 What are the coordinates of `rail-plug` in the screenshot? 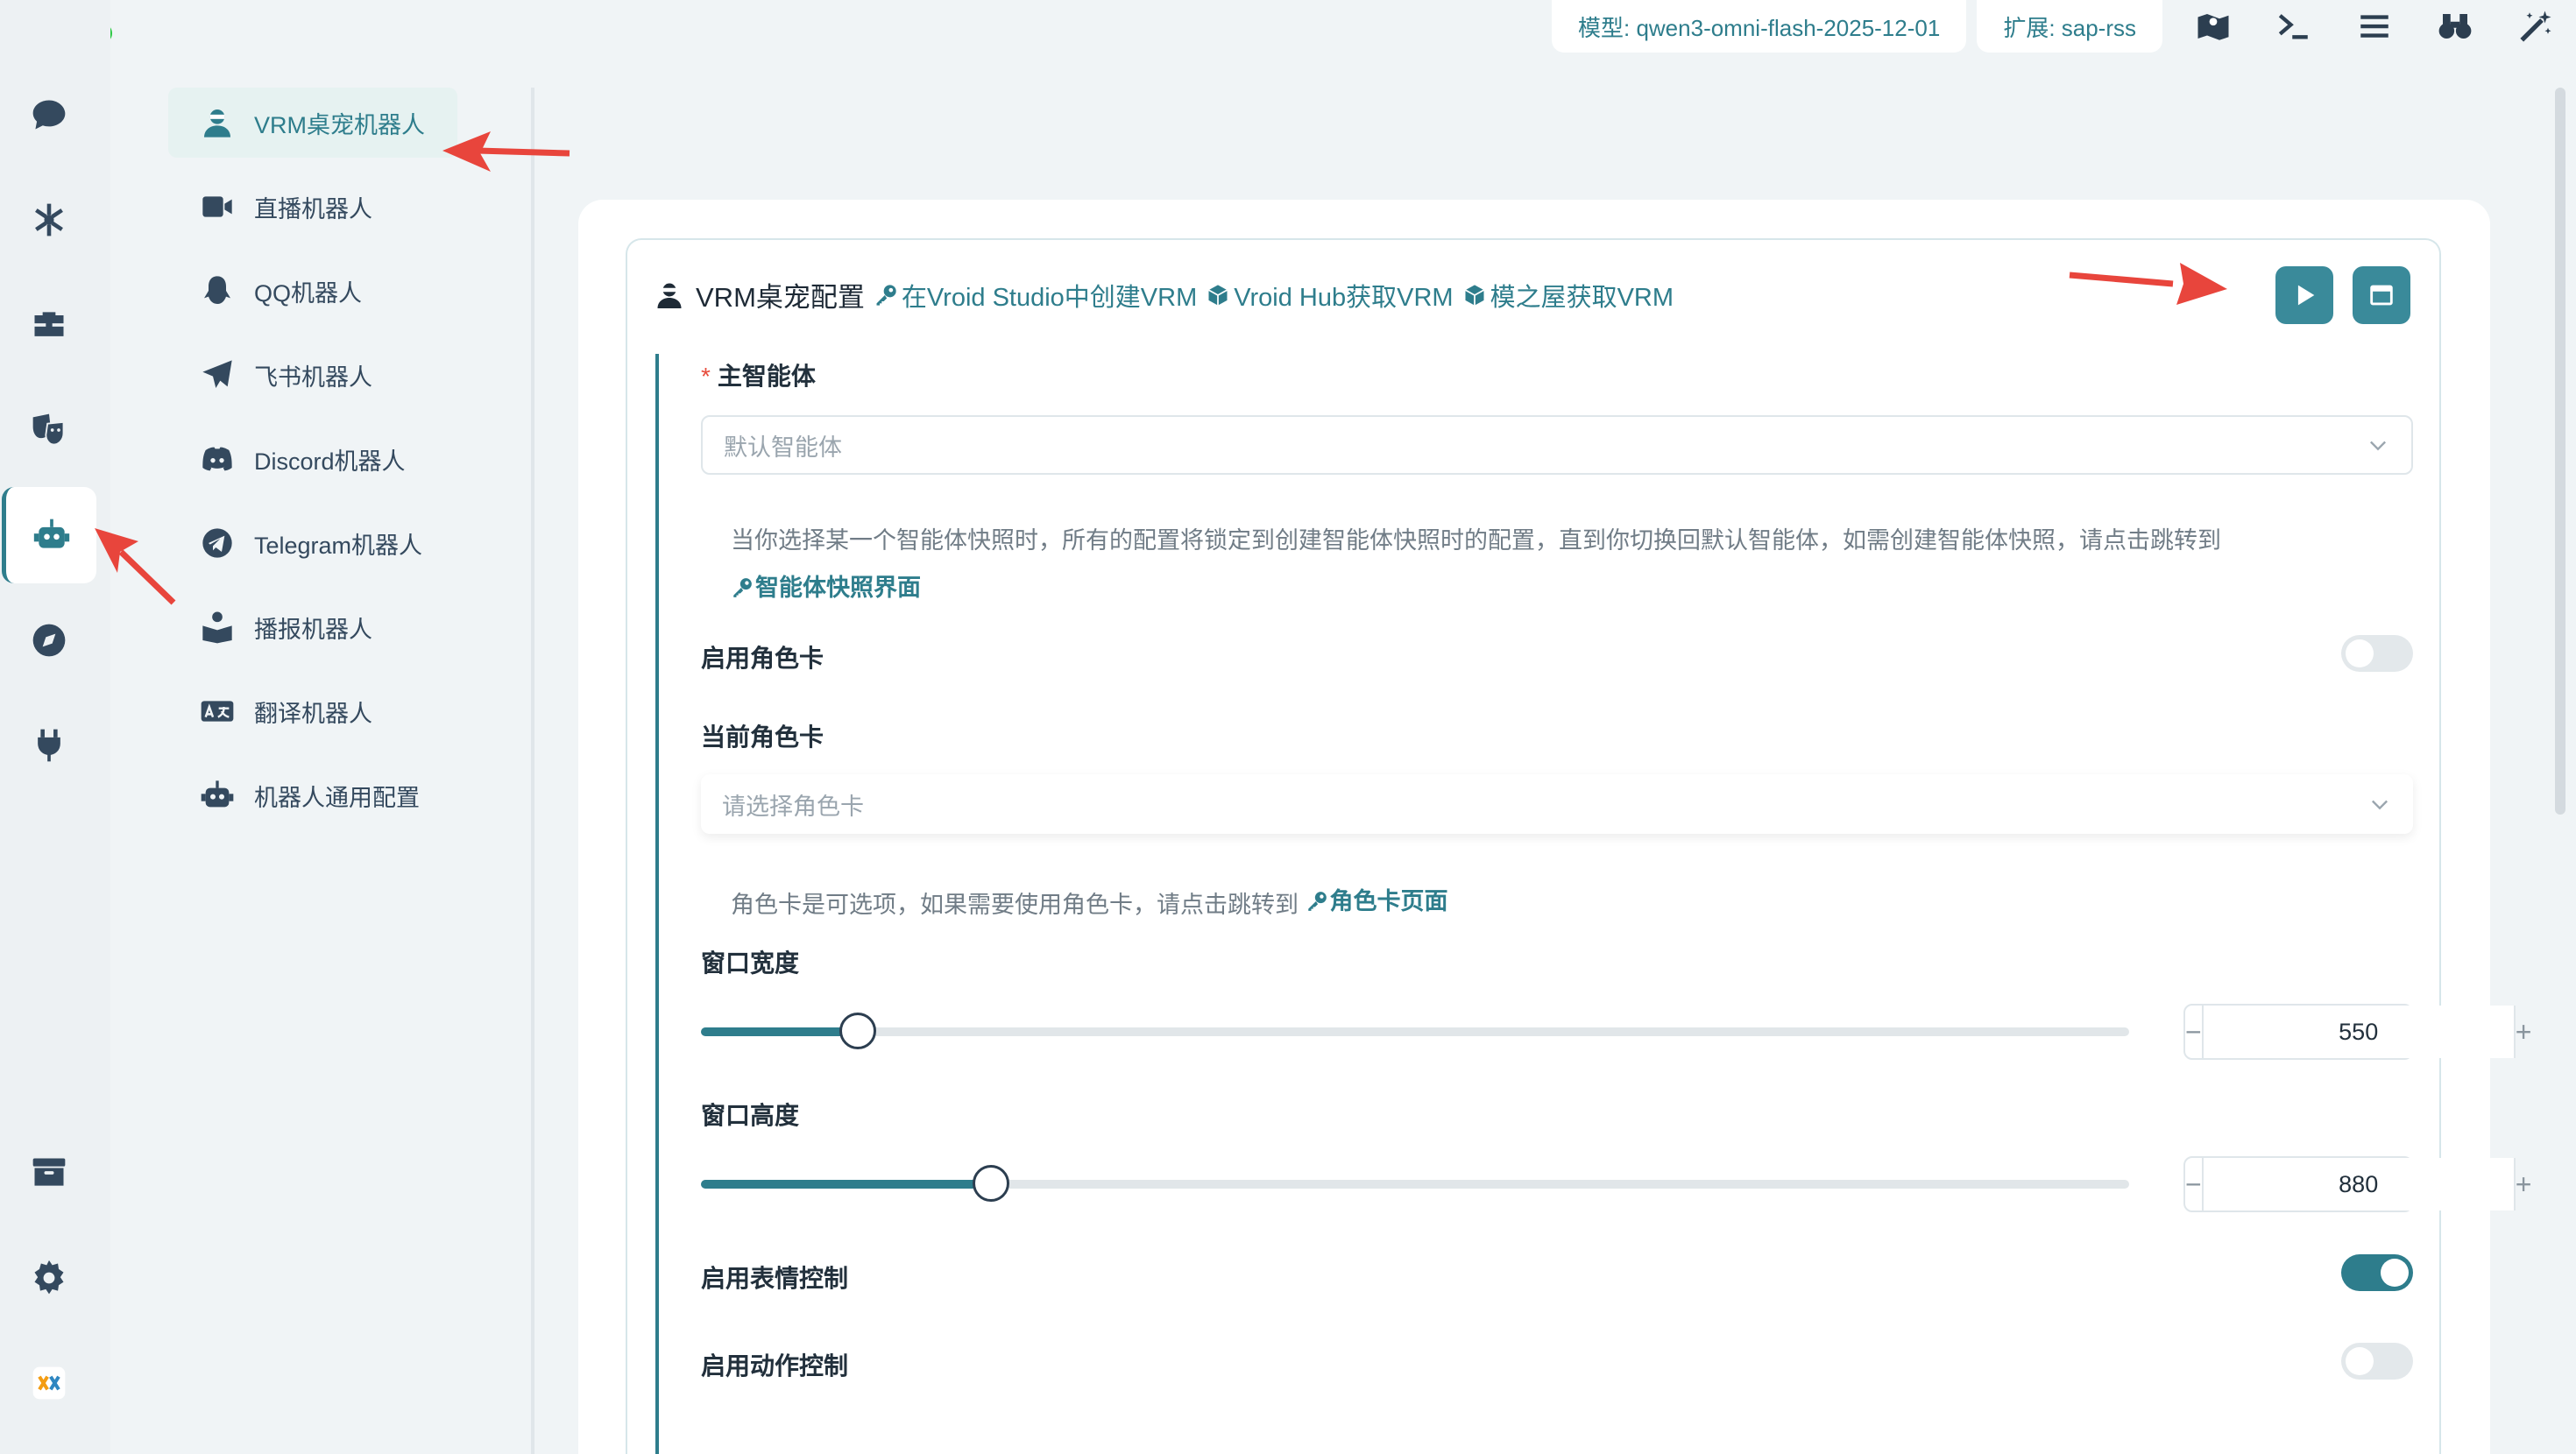 It's located at (49, 745).